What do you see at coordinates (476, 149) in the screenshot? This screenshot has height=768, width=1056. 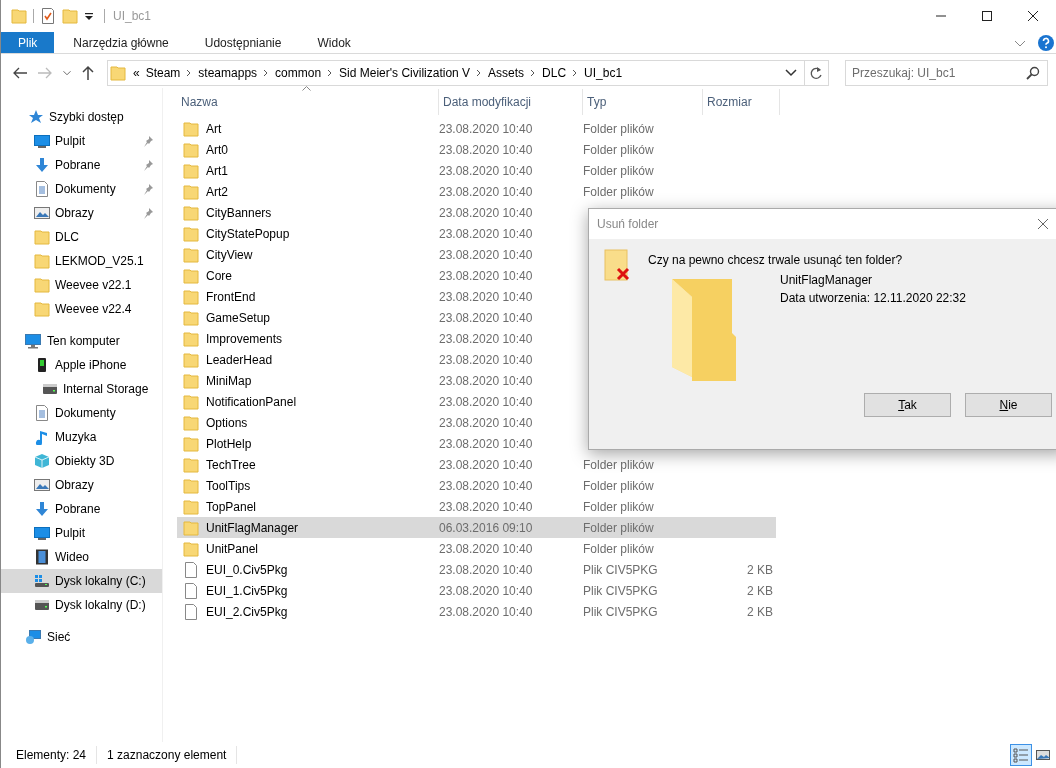 I see `file-row: Art0 23.08.2020 10:40 Folder plików` at bounding box center [476, 149].